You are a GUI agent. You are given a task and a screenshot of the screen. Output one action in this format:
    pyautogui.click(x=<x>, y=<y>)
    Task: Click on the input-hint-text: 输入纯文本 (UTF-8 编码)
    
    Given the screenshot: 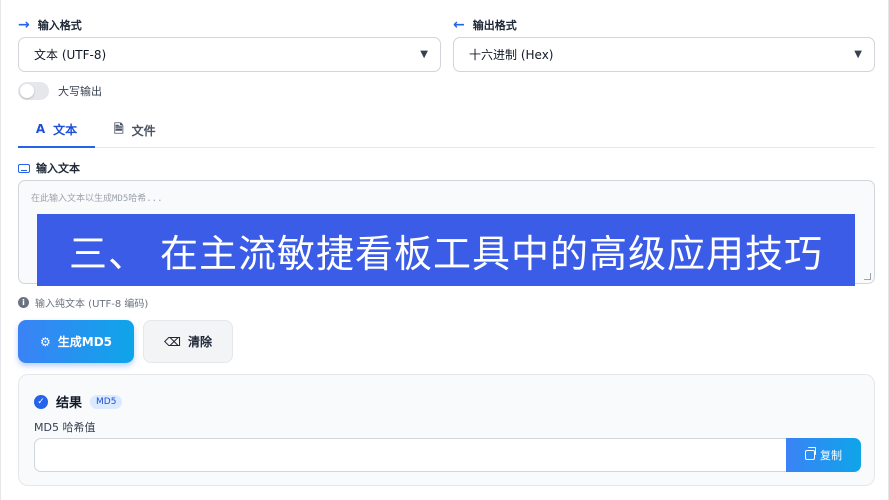 What is the action you would take?
    pyautogui.click(x=92, y=304)
    